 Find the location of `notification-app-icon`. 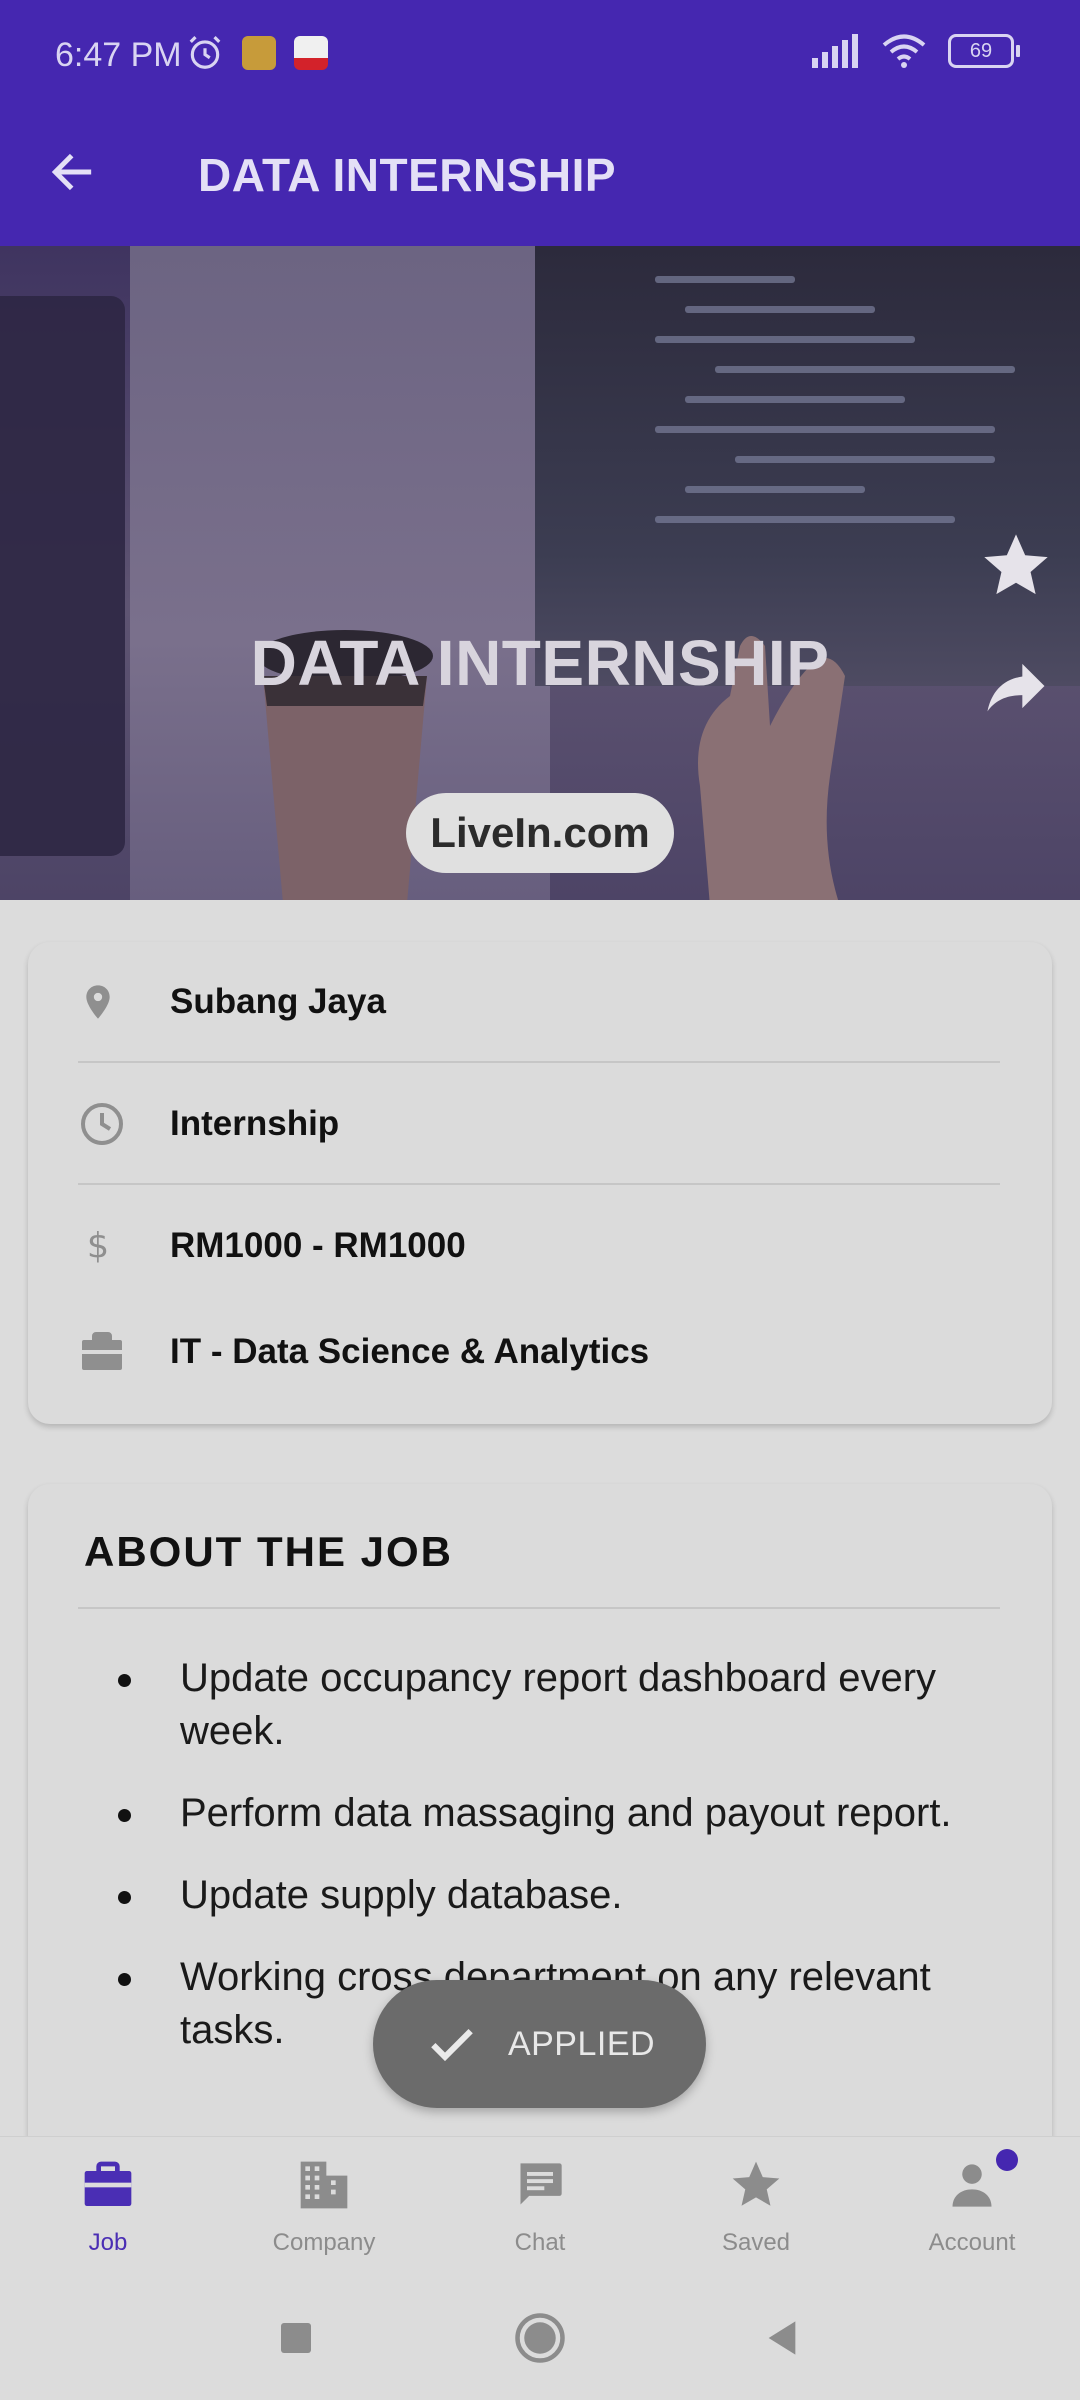

notification-app-icon is located at coordinates (259, 53).